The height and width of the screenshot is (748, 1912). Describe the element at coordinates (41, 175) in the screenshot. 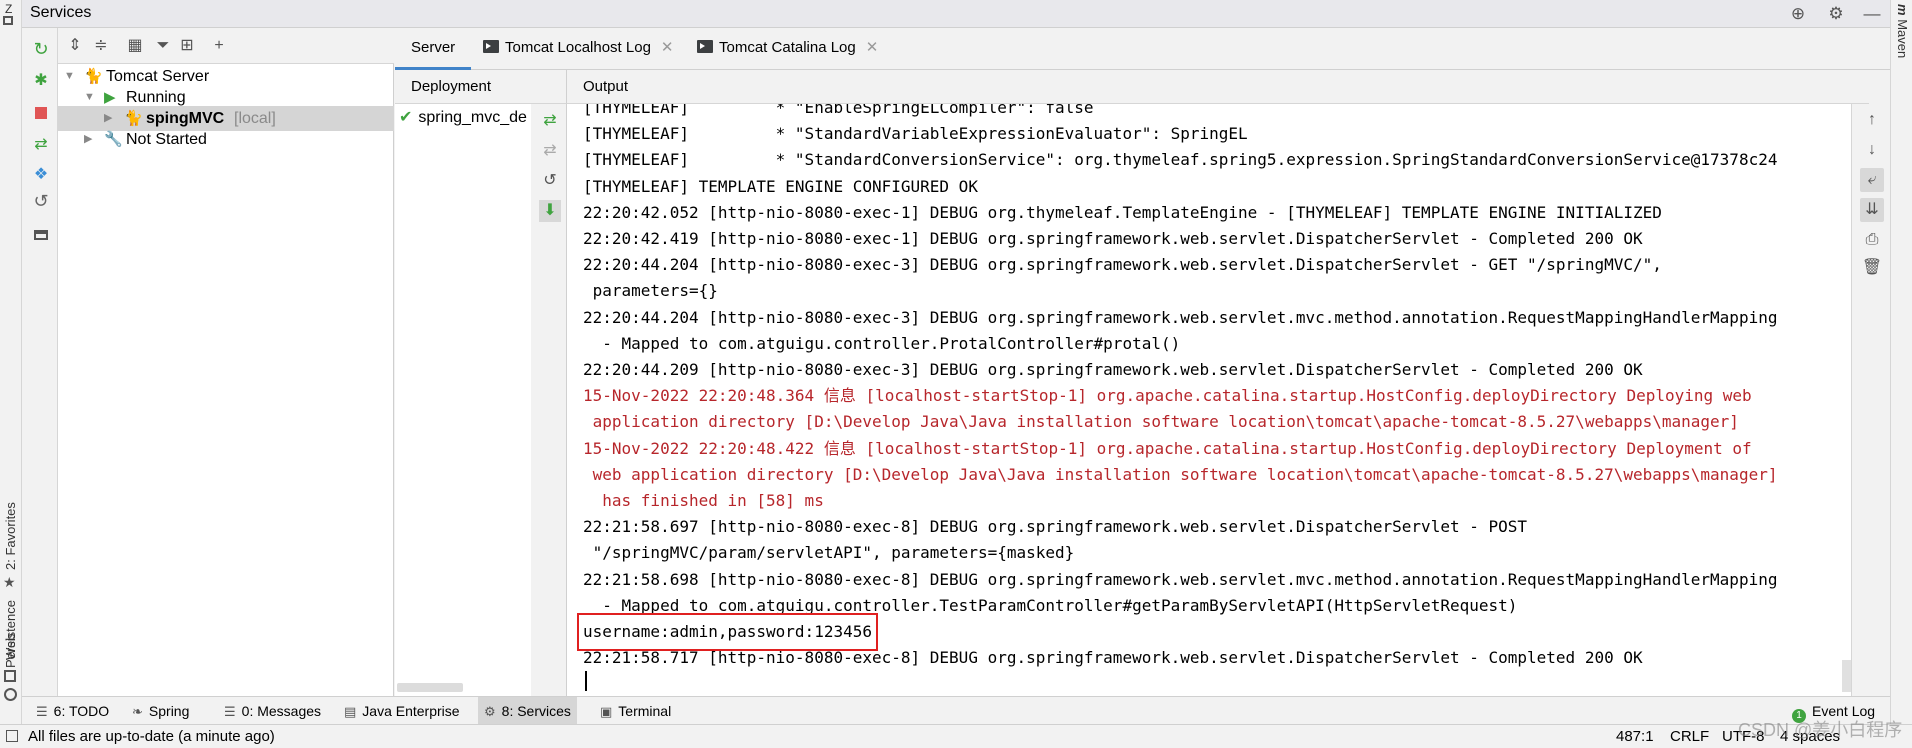

I see `redeploy-icon: ❖` at that location.